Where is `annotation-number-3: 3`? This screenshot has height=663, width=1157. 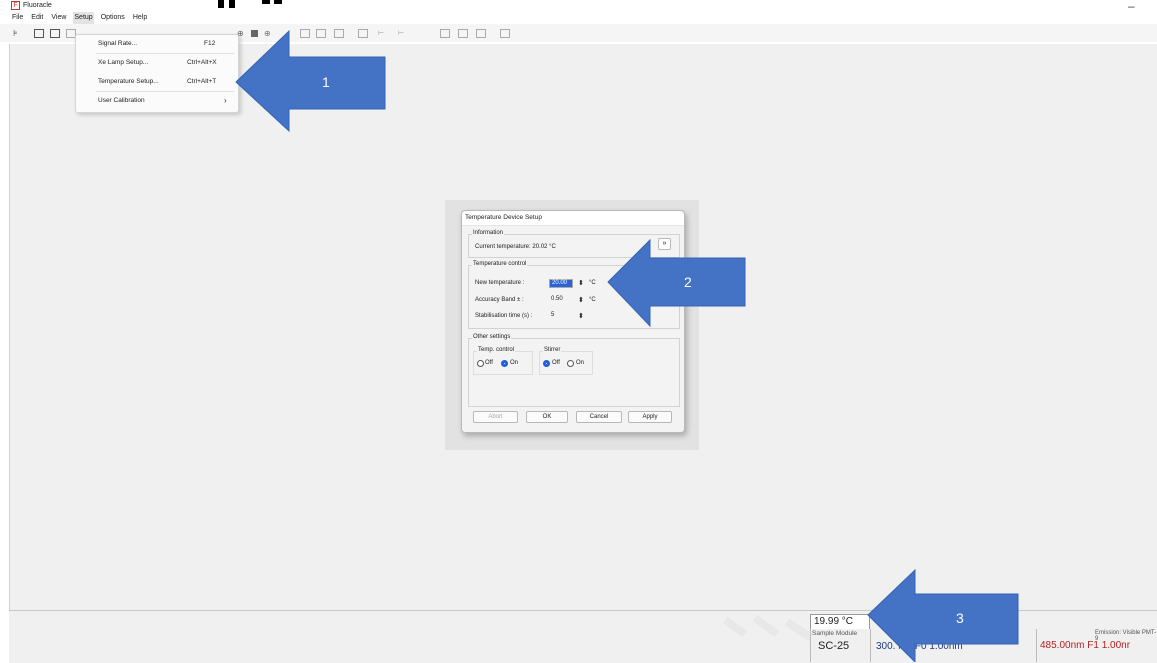 annotation-number-3: 3 is located at coordinates (960, 618).